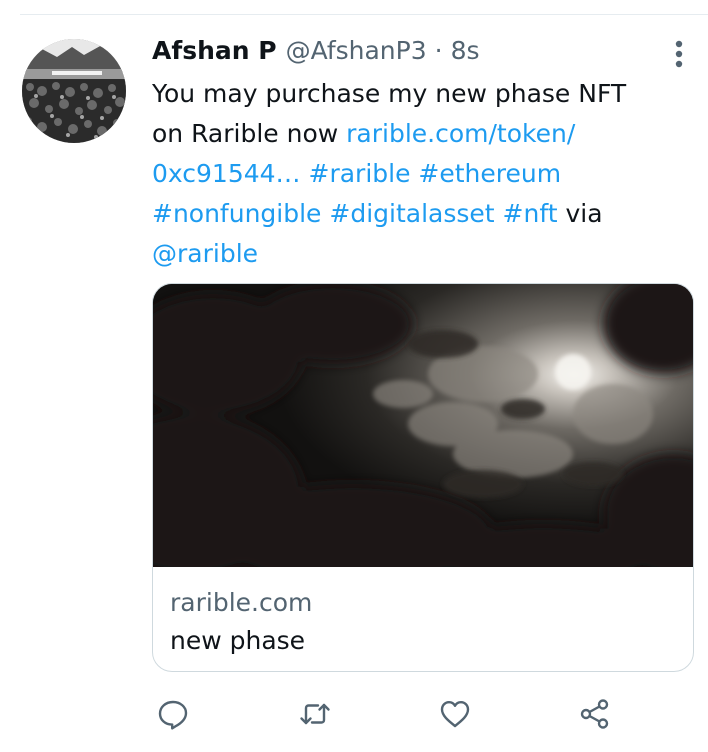 The height and width of the screenshot is (752, 708). Describe the element at coordinates (460, 133) in the screenshot. I see `url-link: rarible.com/token/` at that location.